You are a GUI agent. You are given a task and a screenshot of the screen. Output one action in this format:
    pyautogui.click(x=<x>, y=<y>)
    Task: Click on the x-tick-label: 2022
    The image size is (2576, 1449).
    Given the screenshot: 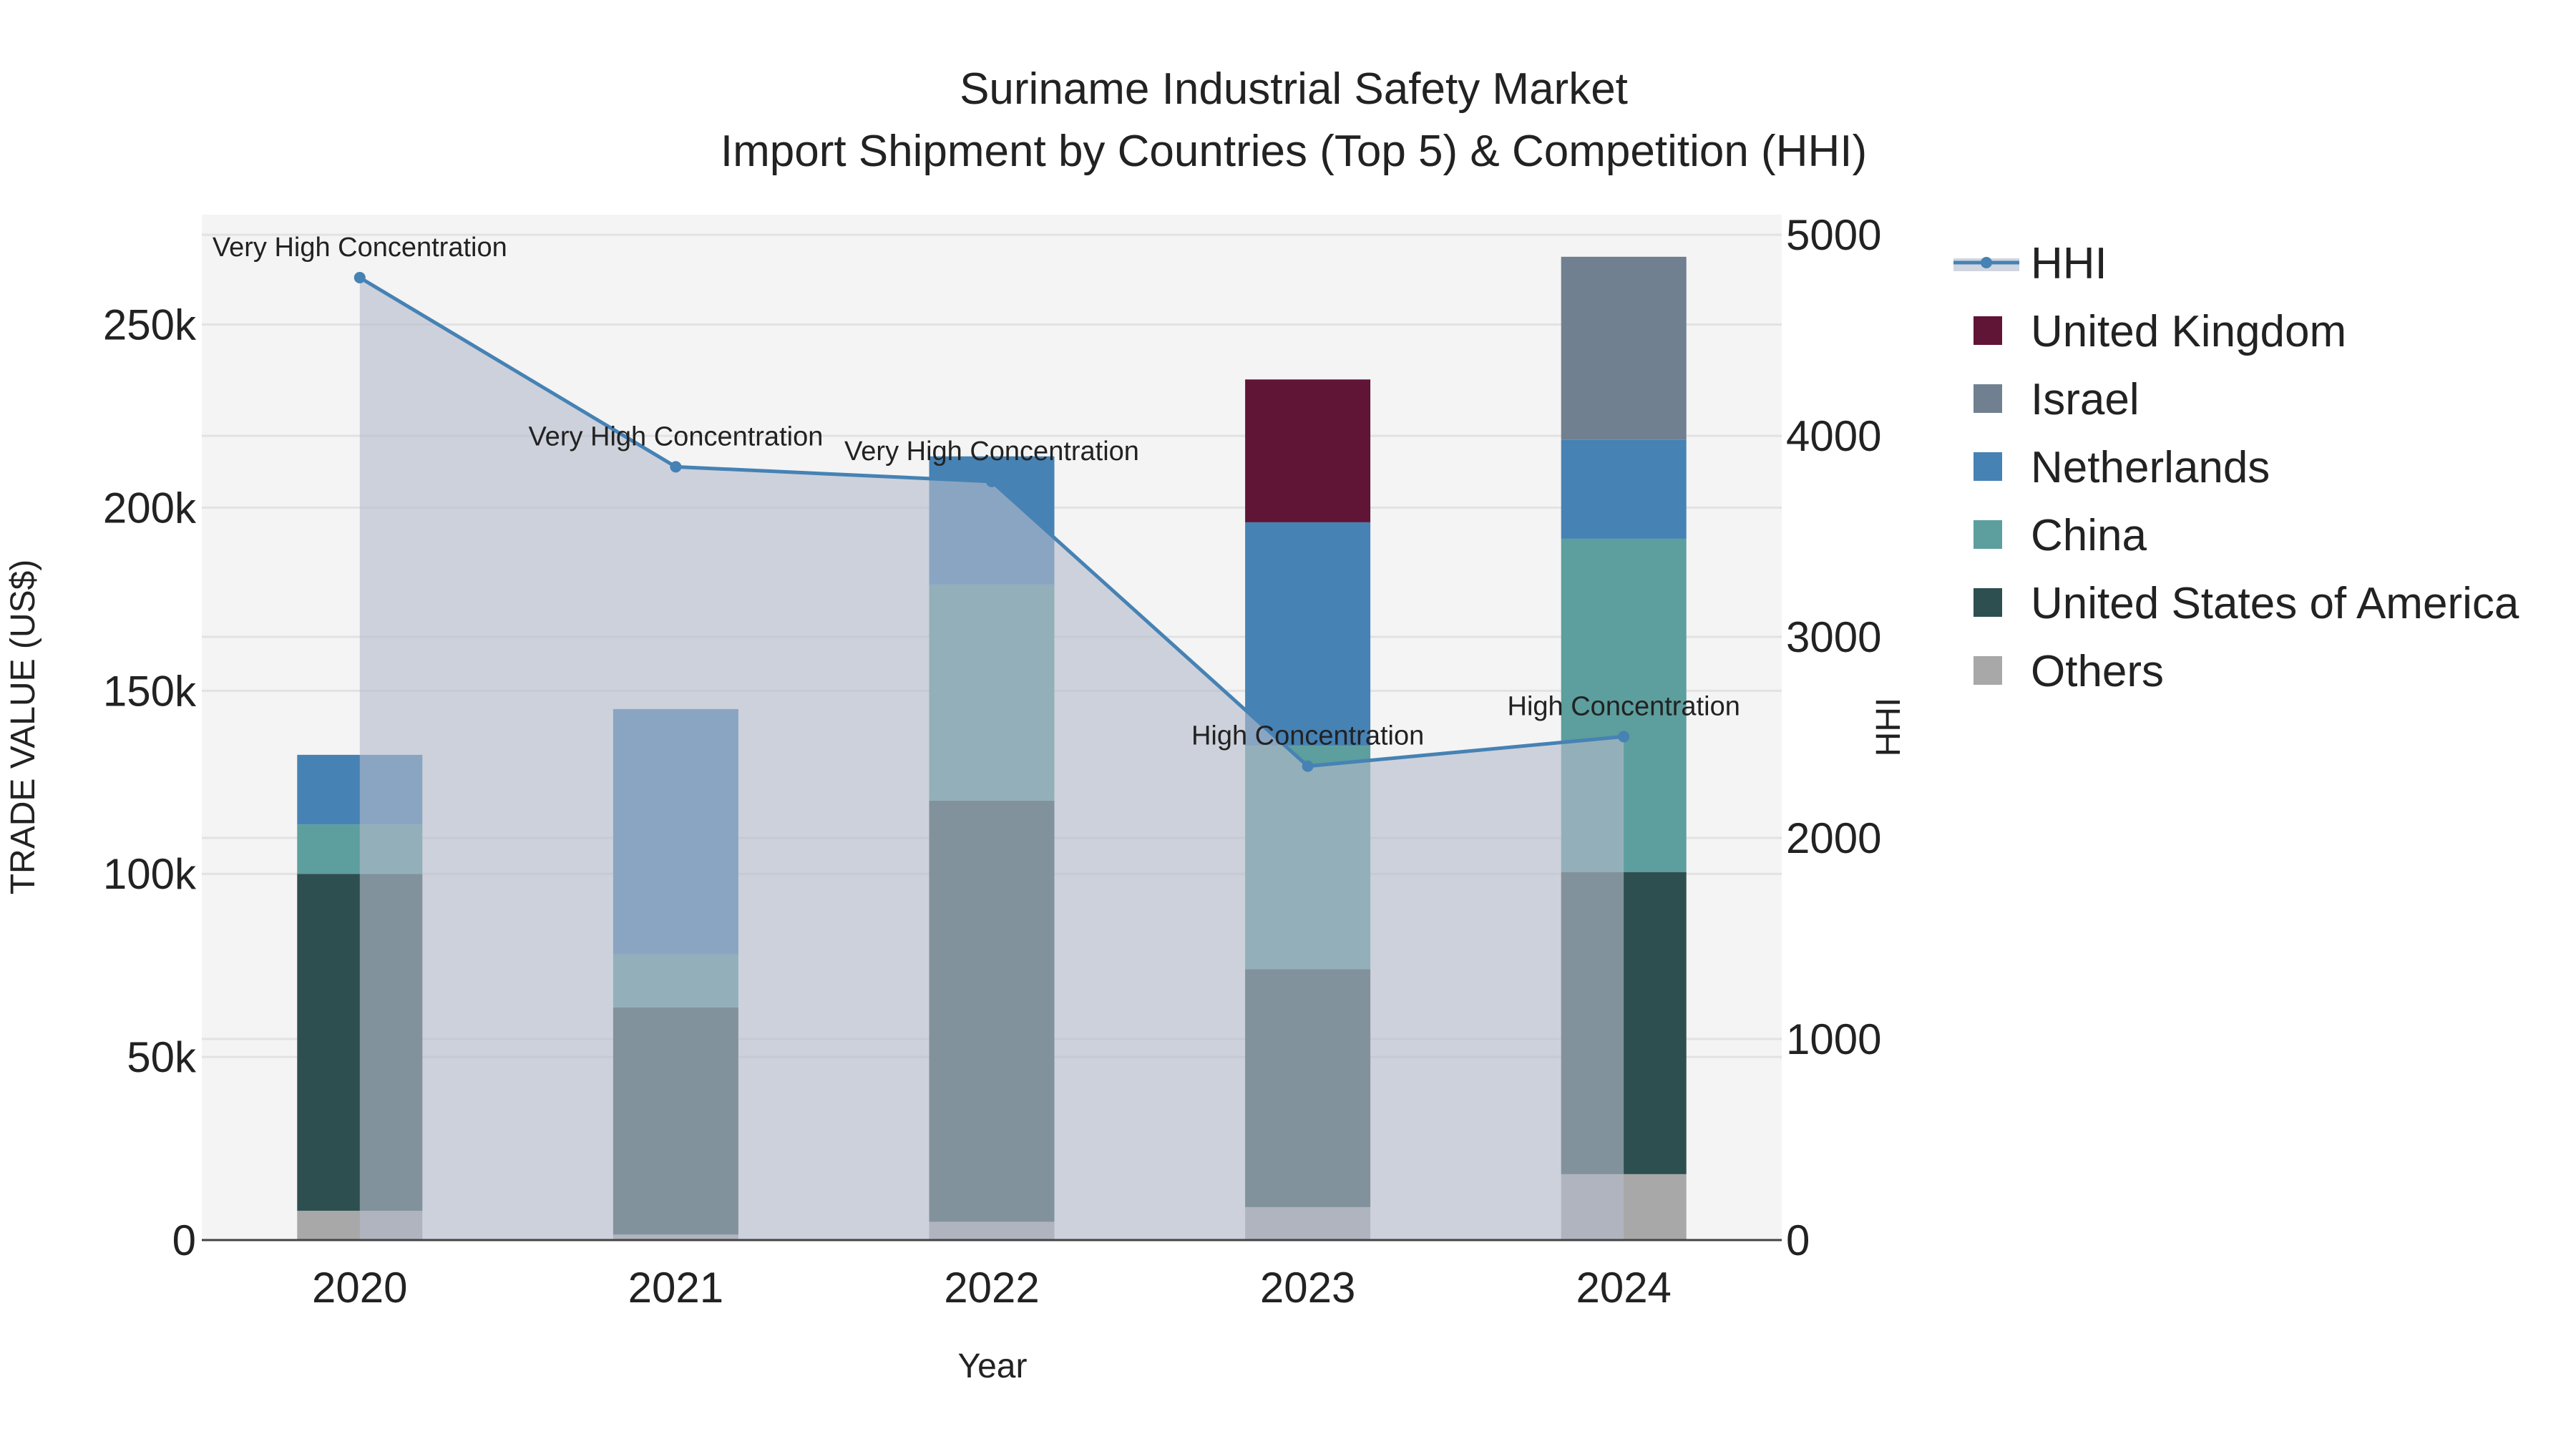 What is the action you would take?
    pyautogui.click(x=991, y=1288)
    